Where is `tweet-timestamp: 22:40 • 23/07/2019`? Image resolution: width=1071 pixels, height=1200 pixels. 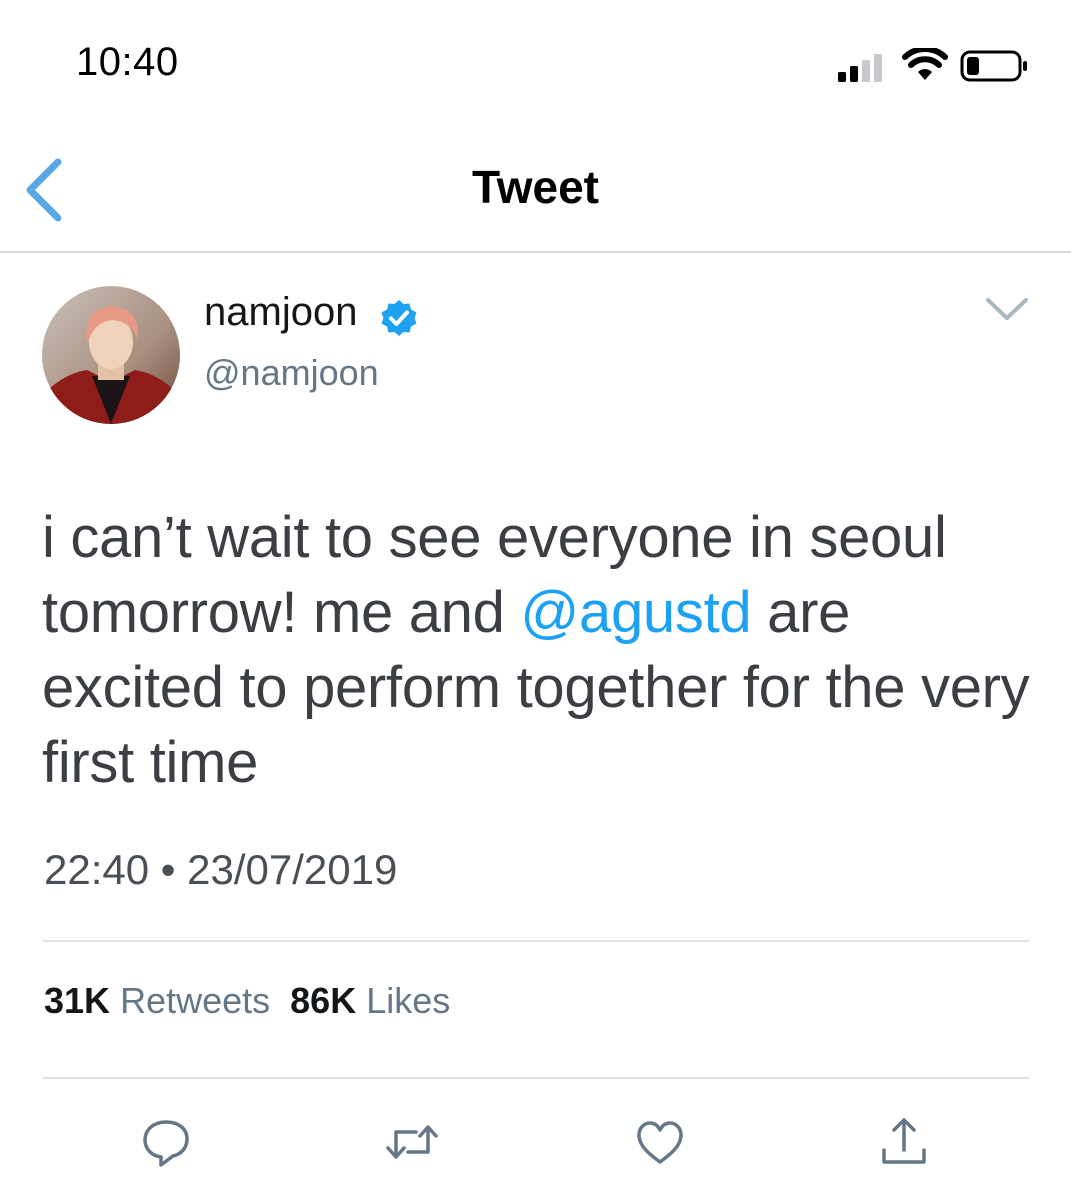 tweet-timestamp: 22:40 • 23/07/2019 is located at coordinates (221, 869).